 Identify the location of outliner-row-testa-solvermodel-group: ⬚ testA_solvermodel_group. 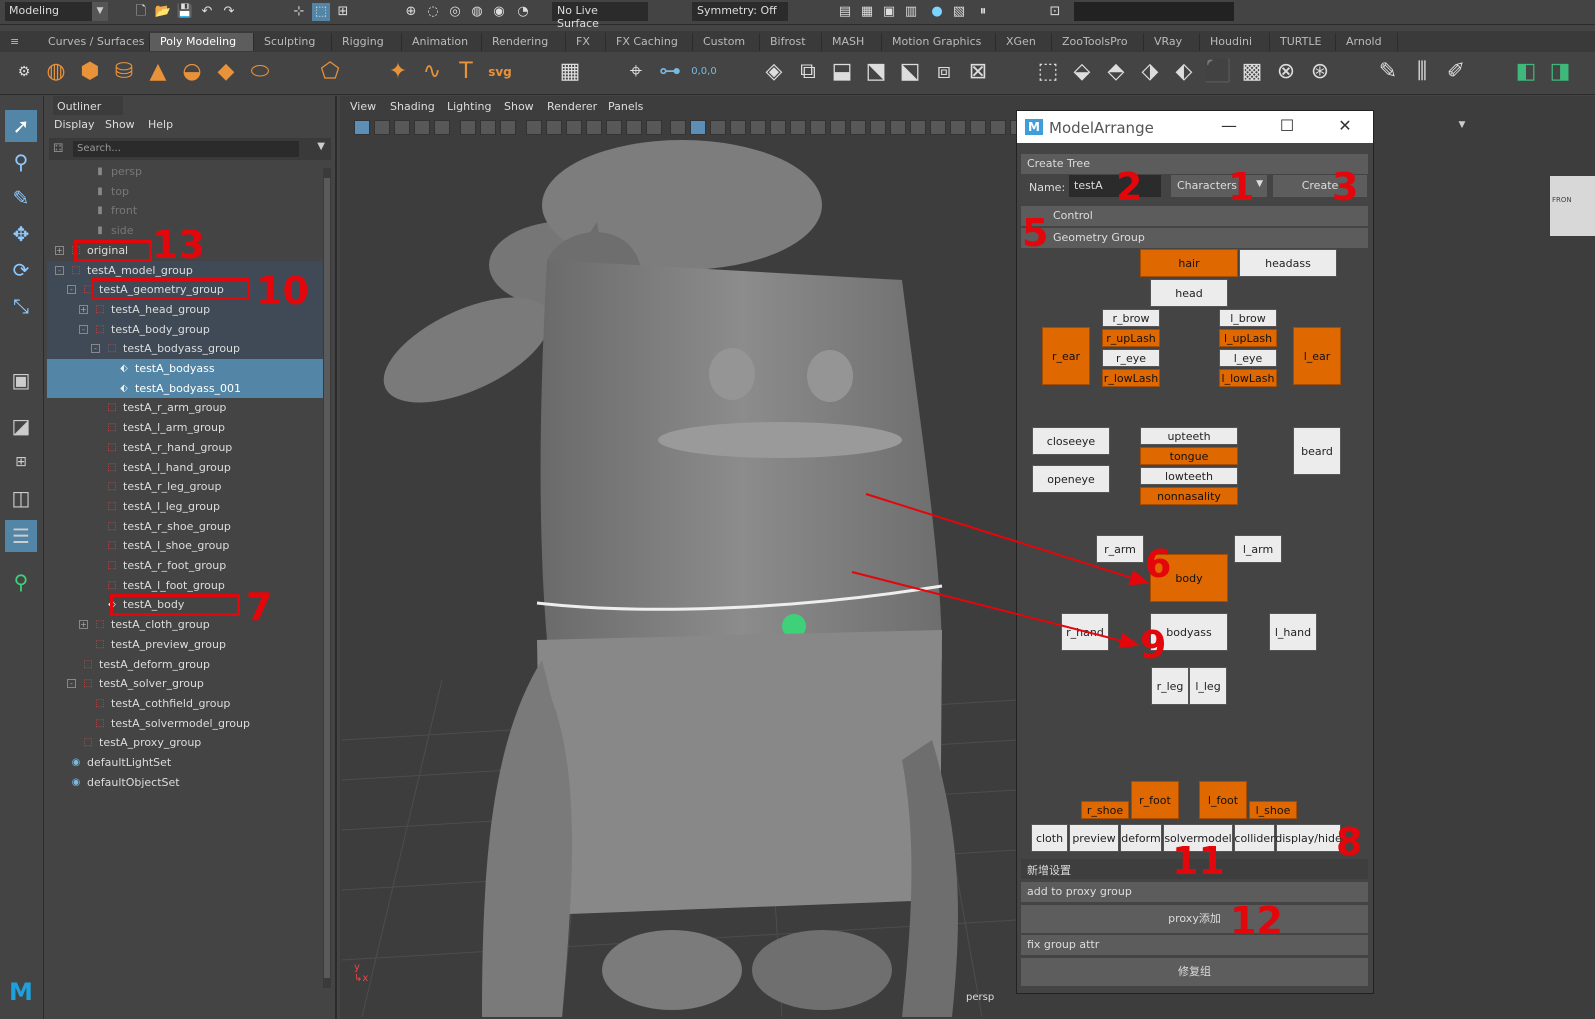
(185, 724).